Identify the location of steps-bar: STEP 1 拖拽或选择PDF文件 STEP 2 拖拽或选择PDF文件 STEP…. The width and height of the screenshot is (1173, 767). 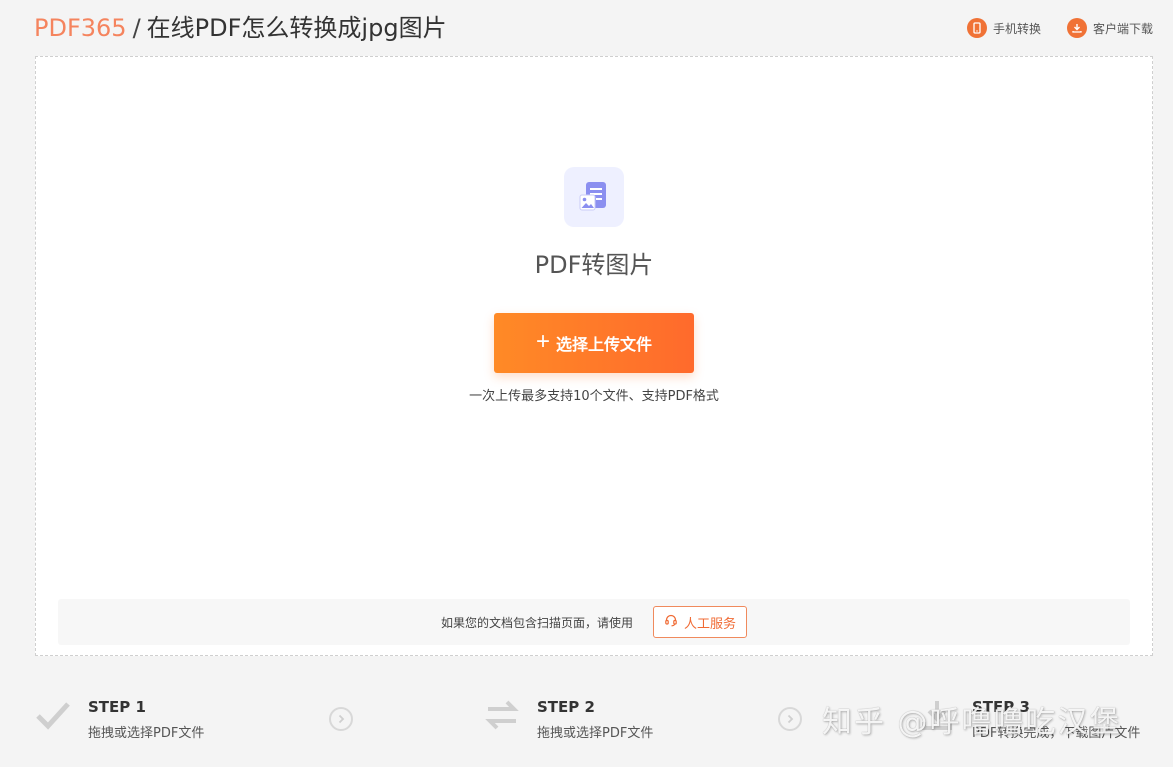
(586, 723).